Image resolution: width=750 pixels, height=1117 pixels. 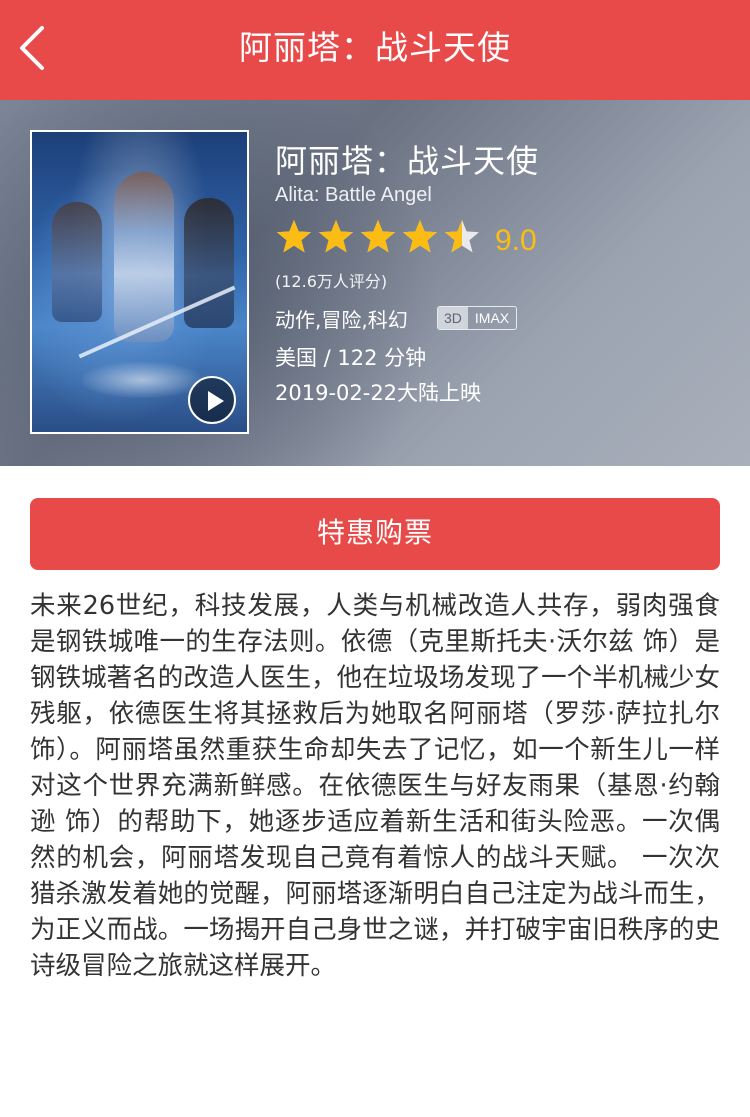 I want to click on top-bar: 阿丽塔：战斗天使, so click(x=375, y=50).